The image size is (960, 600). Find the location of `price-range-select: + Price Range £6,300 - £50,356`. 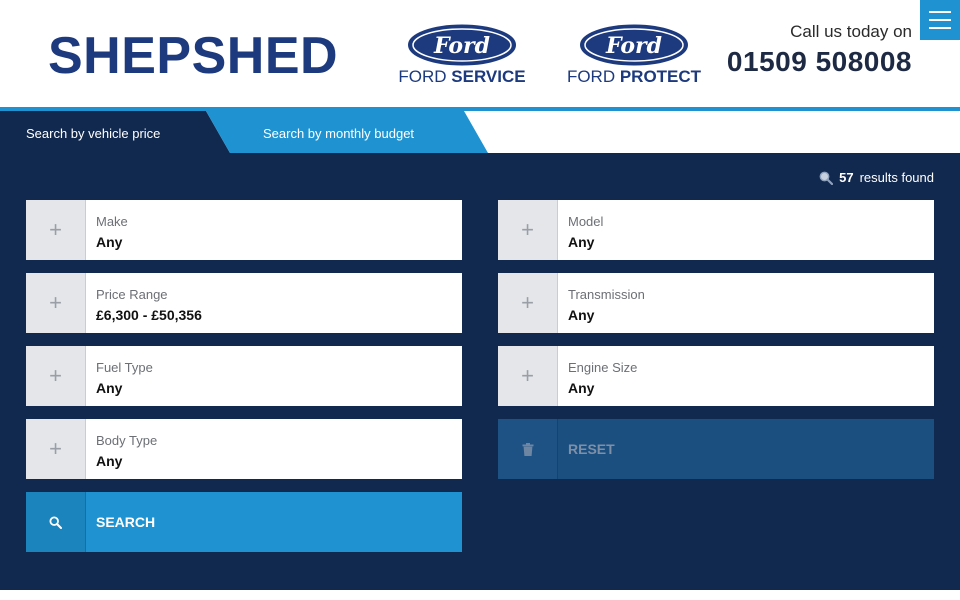

price-range-select: + Price Range £6,300 - £50,356 is located at coordinates (244, 303).